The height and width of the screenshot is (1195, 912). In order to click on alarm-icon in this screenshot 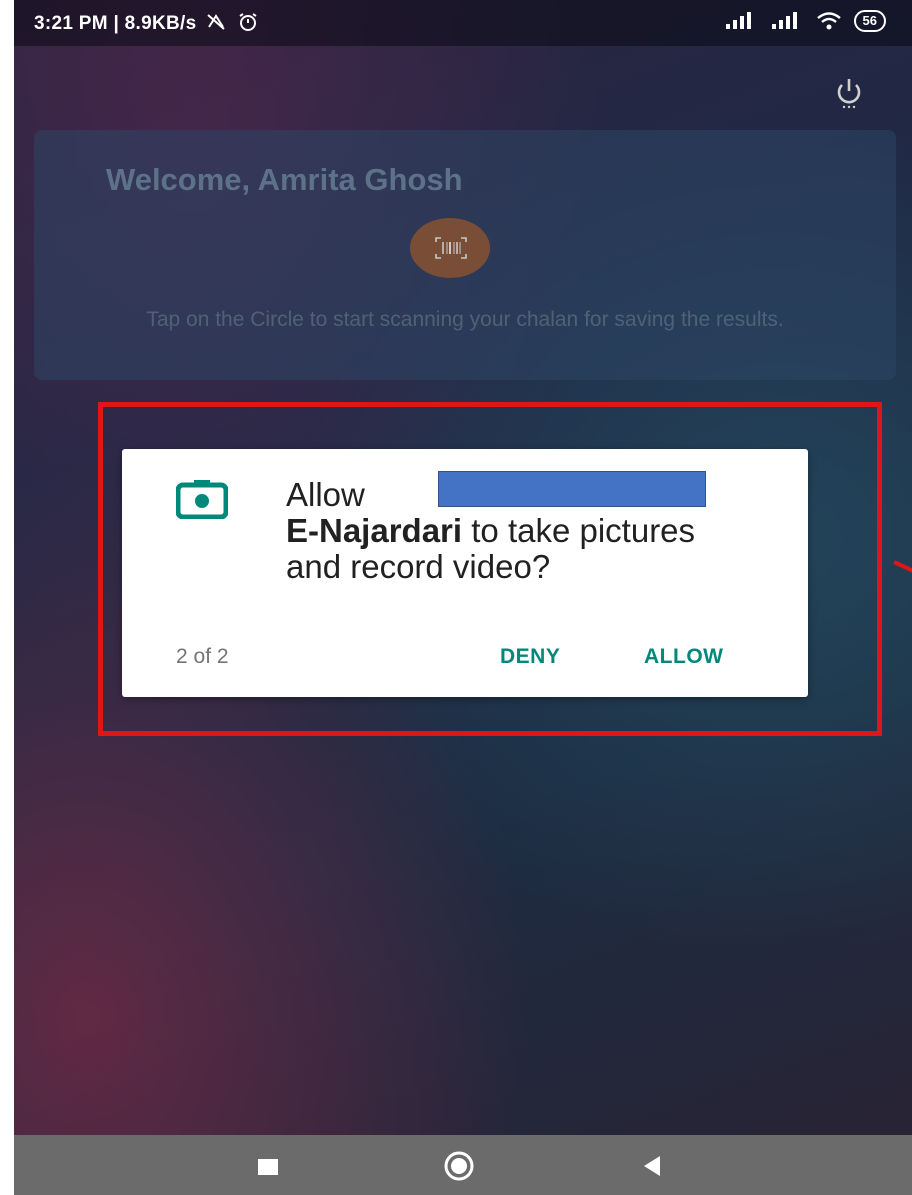, I will do `click(248, 22)`.